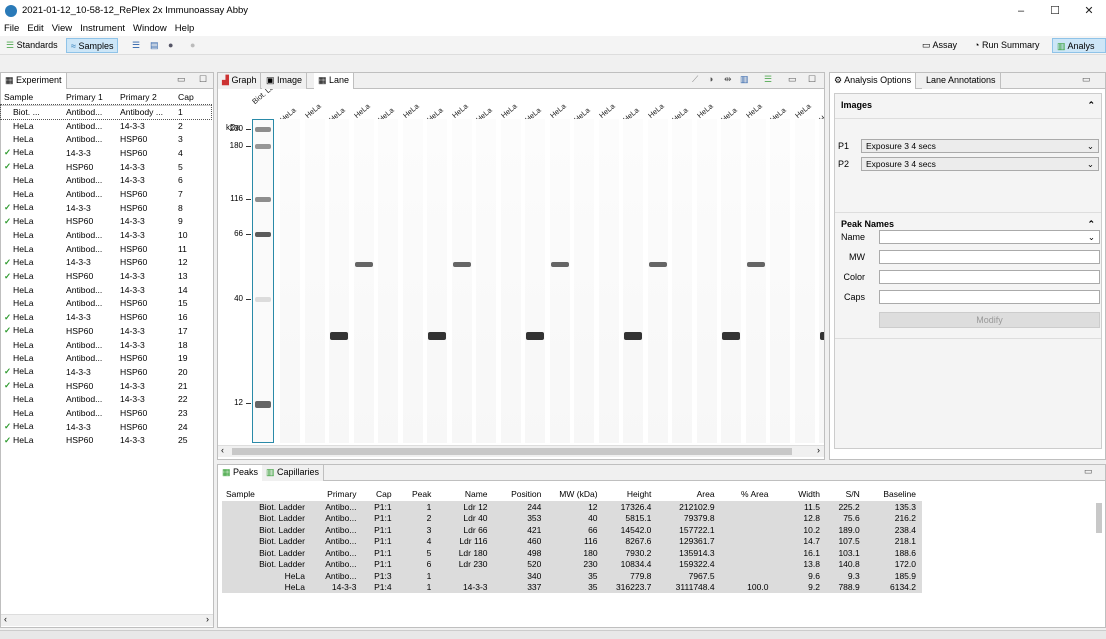 This screenshot has width=1106, height=639. What do you see at coordinates (106, 222) in the screenshot?
I see `table-row: ✓ HeLa HSP60 14-3-3 9` at bounding box center [106, 222].